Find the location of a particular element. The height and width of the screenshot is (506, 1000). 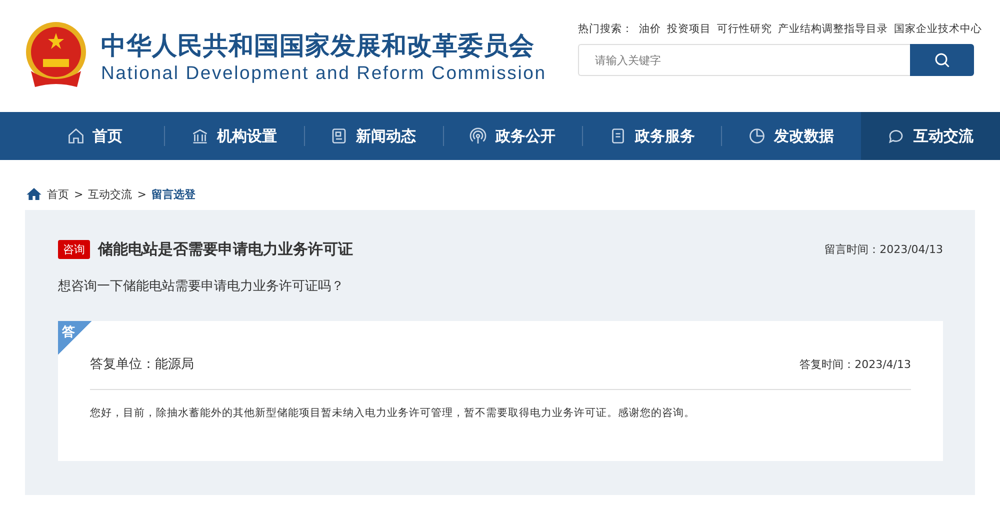

nav-tab: 互动交流 is located at coordinates (930, 136).